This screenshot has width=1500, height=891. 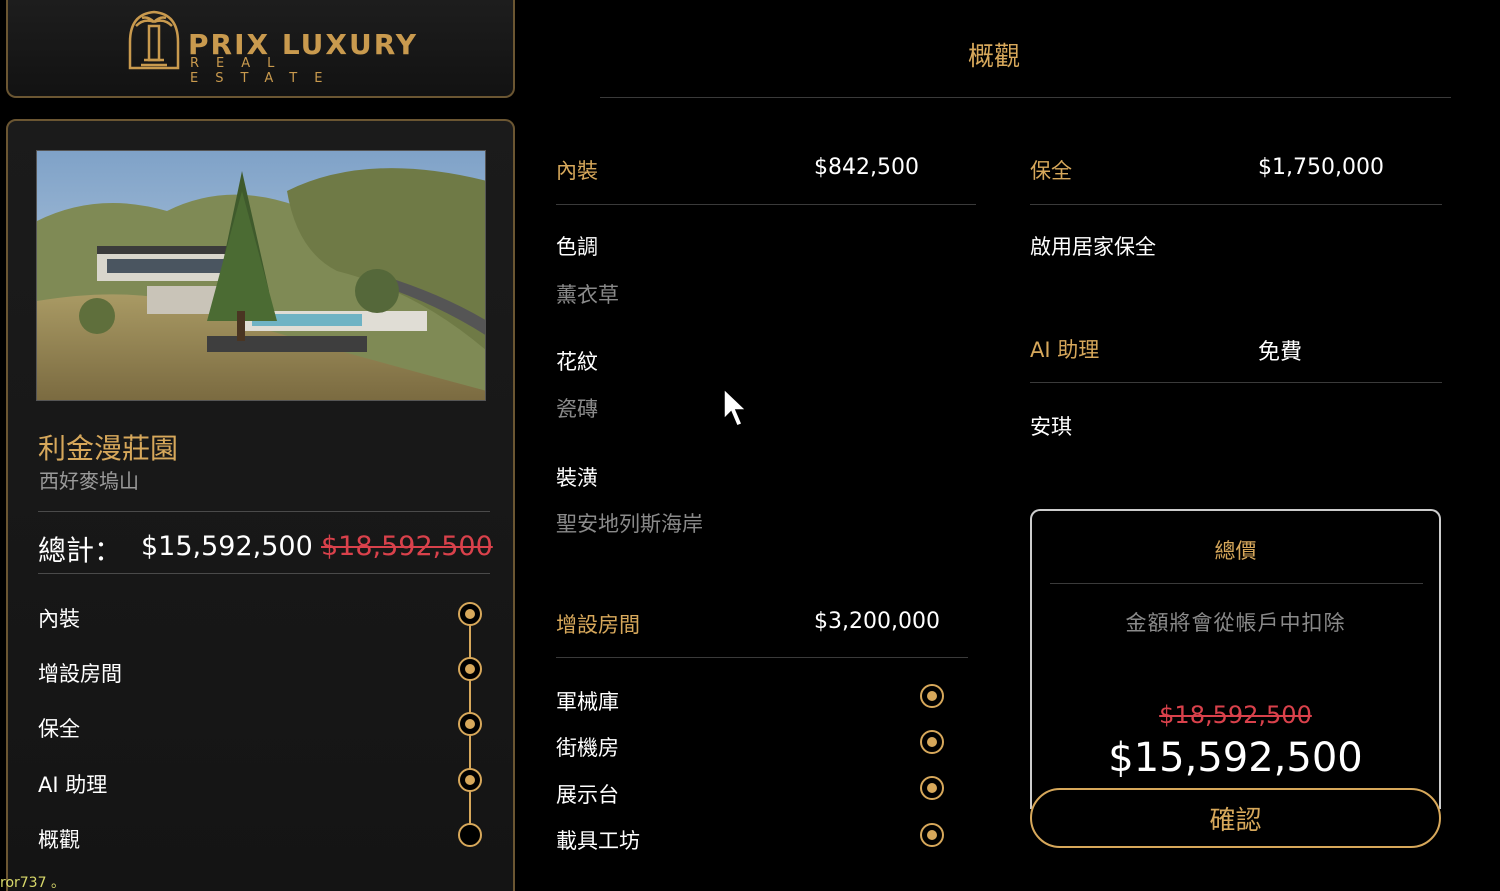 I want to click on security-label: 保全, so click(x=1051, y=171).